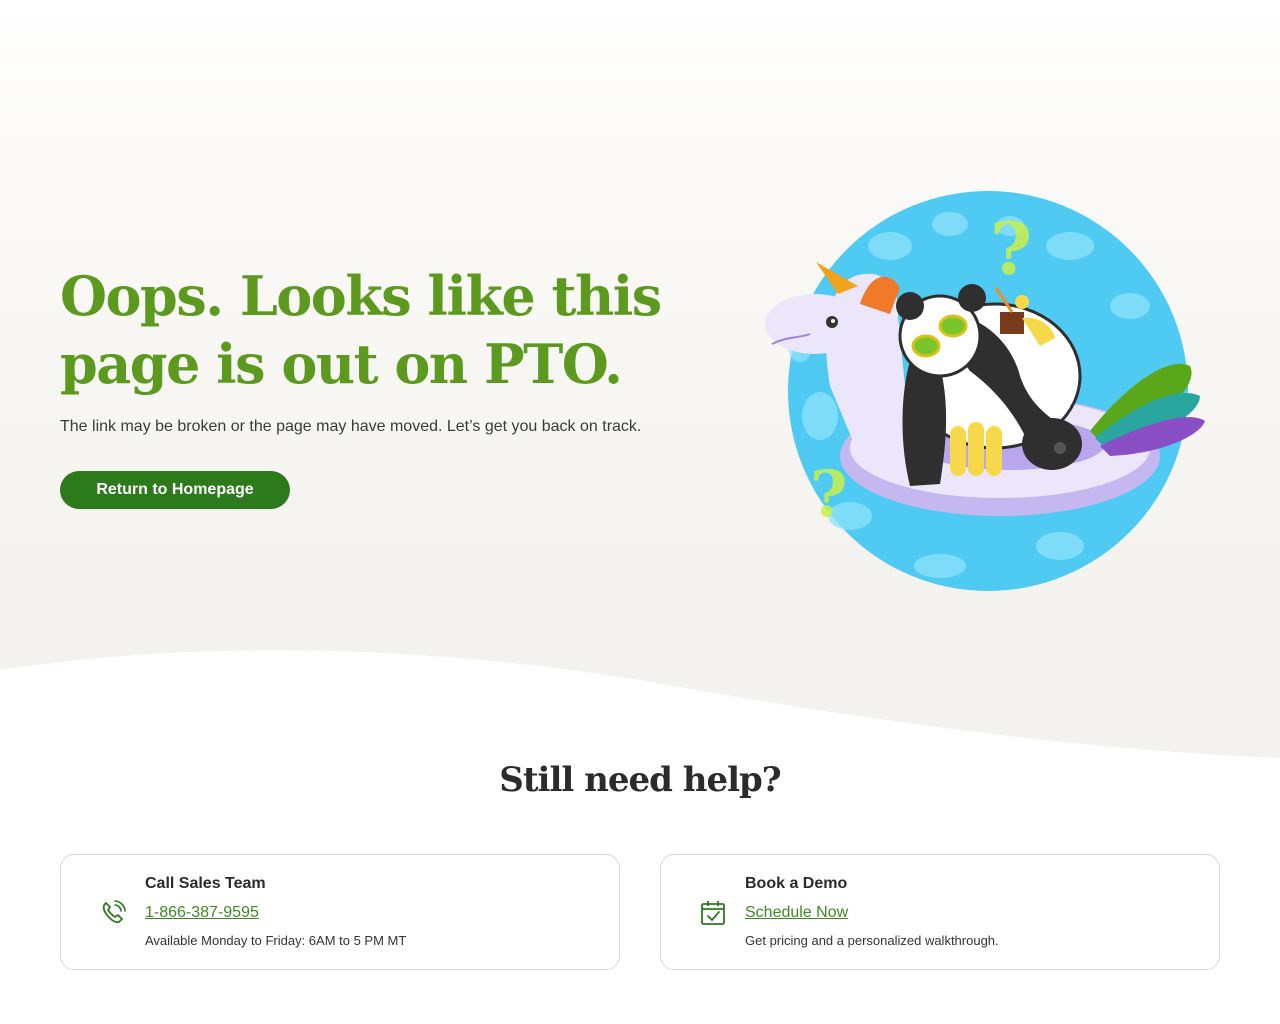 The height and width of the screenshot is (1024, 1280). What do you see at coordinates (205, 883) in the screenshot?
I see `call-sales-title: Call Sales Team` at bounding box center [205, 883].